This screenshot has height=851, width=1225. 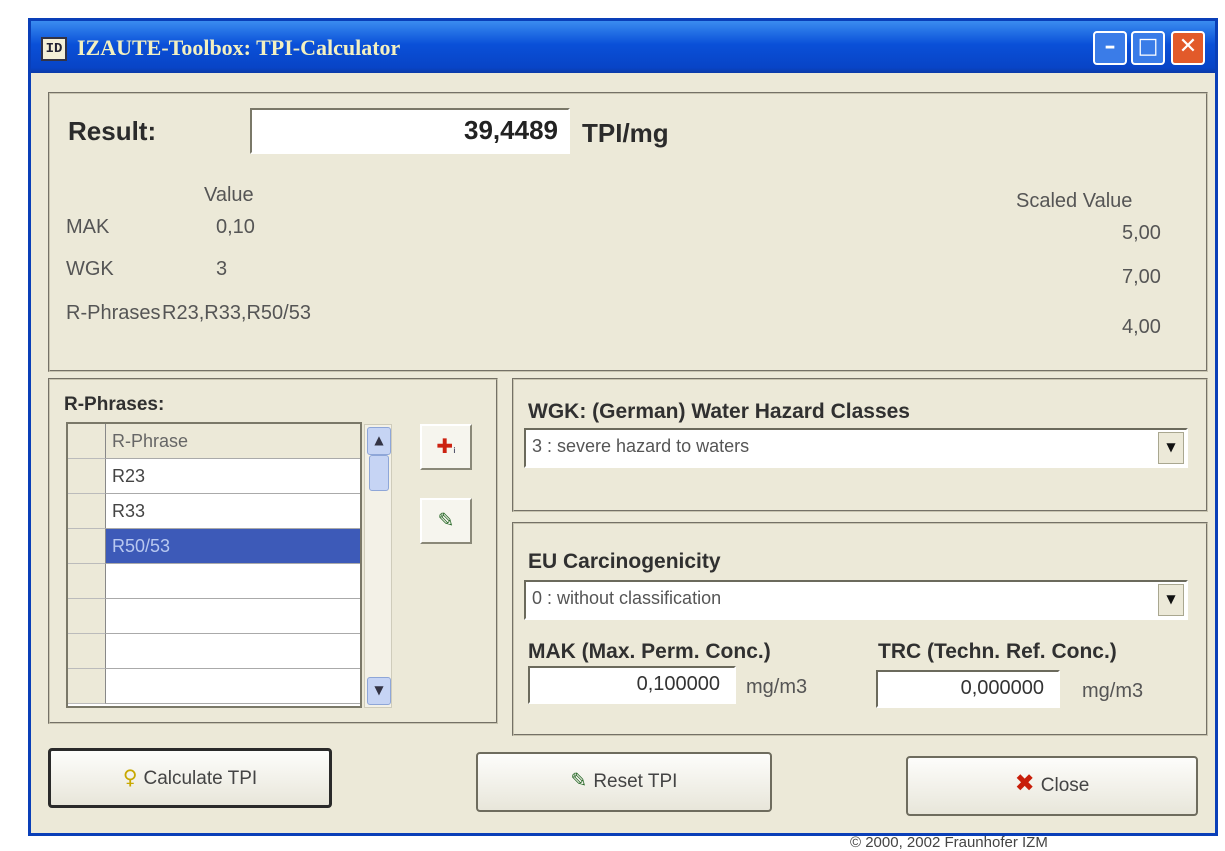 I want to click on eu-label: EU Carcinogenicity, so click(x=624, y=561).